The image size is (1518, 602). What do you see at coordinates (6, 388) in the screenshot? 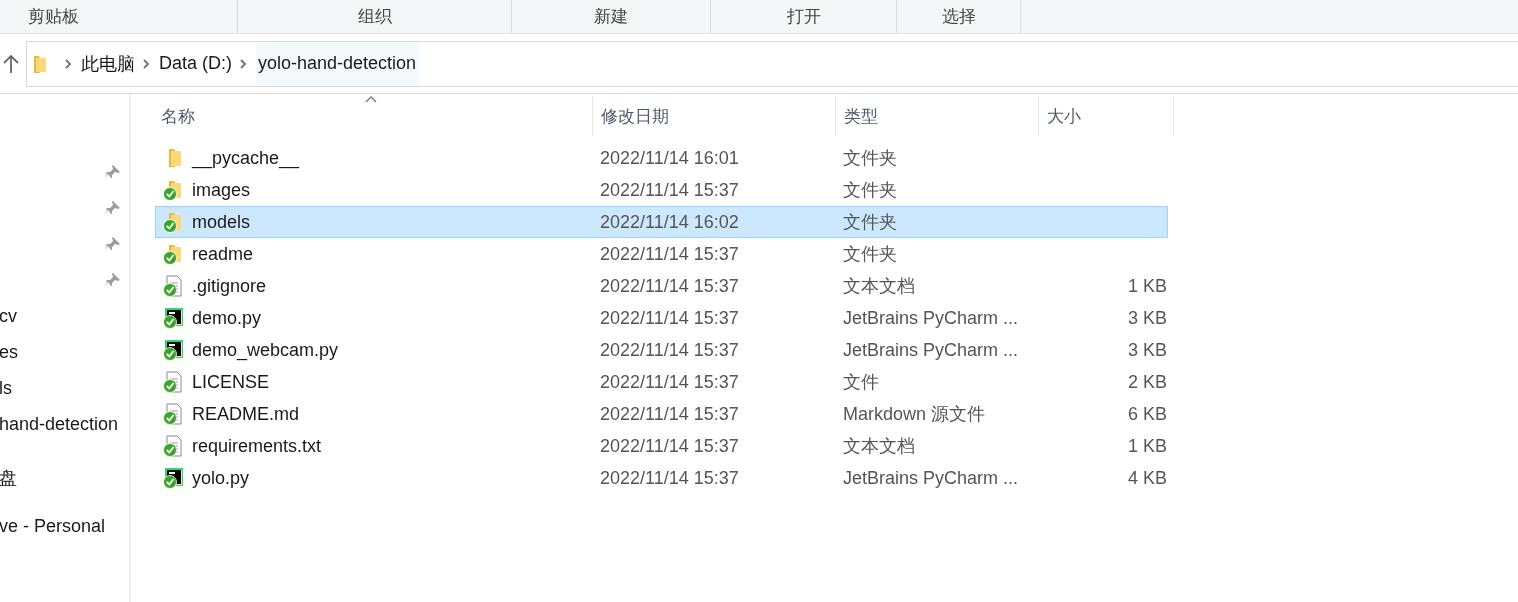
I see `nav-item: ls` at bounding box center [6, 388].